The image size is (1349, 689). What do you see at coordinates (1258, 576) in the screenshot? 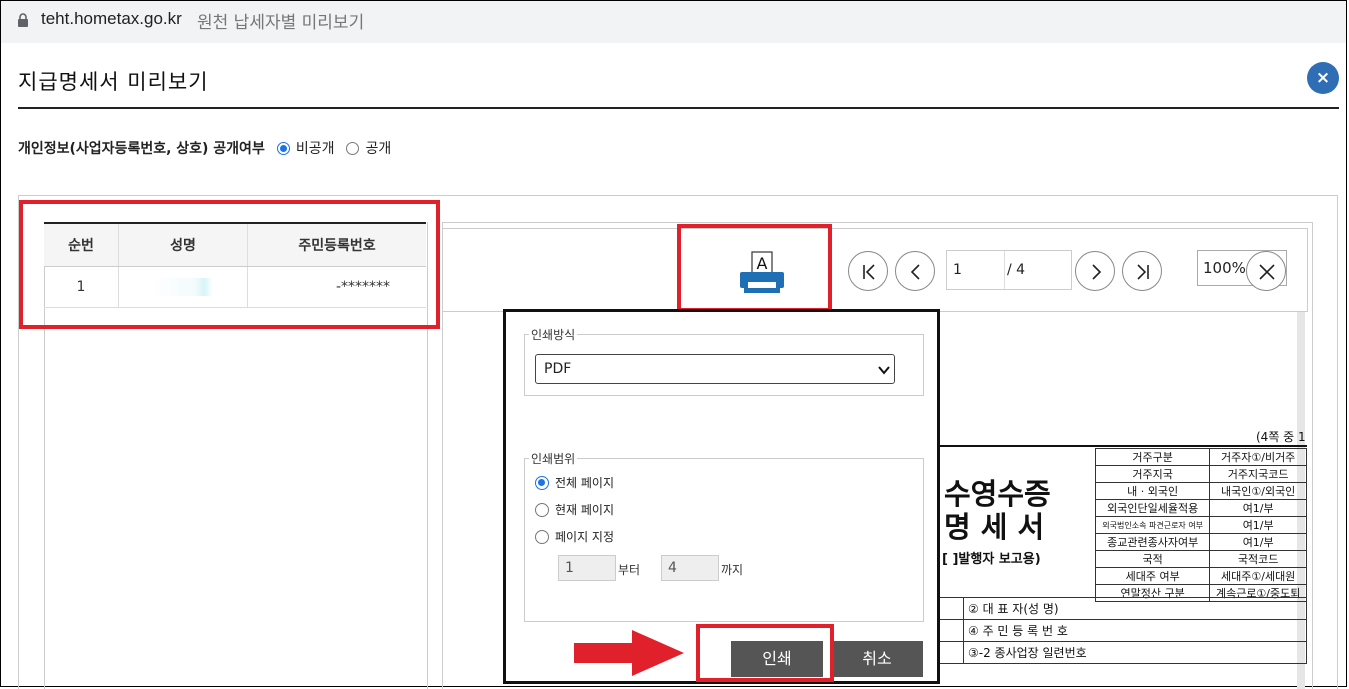
I see `grid-cell: 세대주①/세대원` at bounding box center [1258, 576].